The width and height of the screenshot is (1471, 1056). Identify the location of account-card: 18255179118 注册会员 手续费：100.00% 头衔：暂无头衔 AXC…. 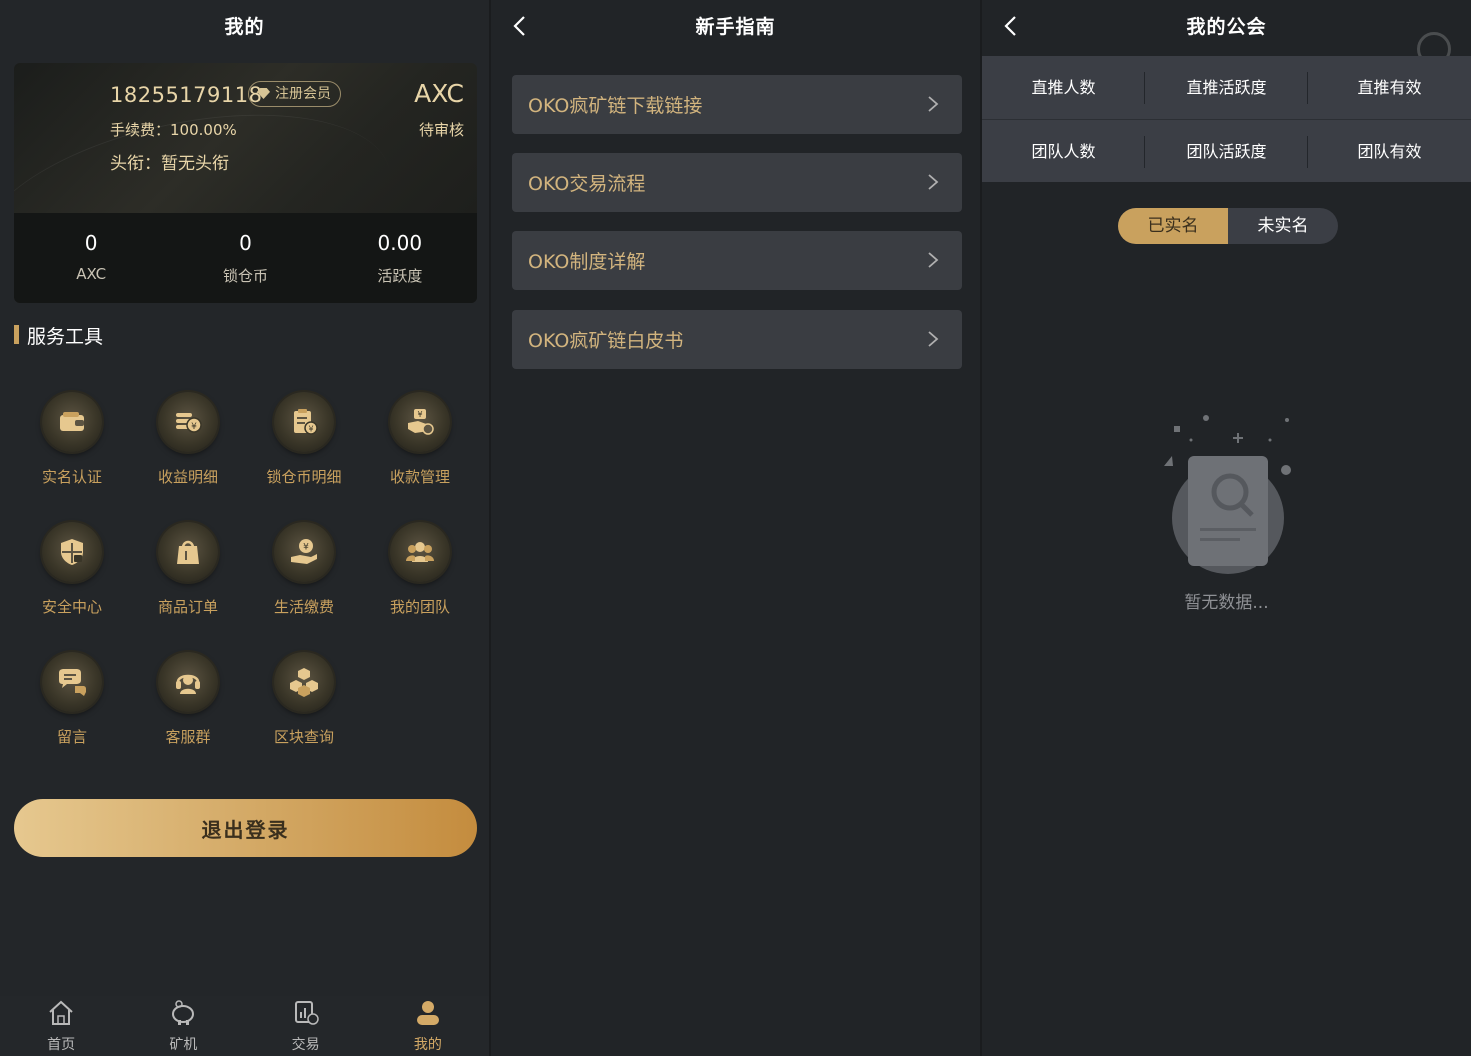
(245, 183).